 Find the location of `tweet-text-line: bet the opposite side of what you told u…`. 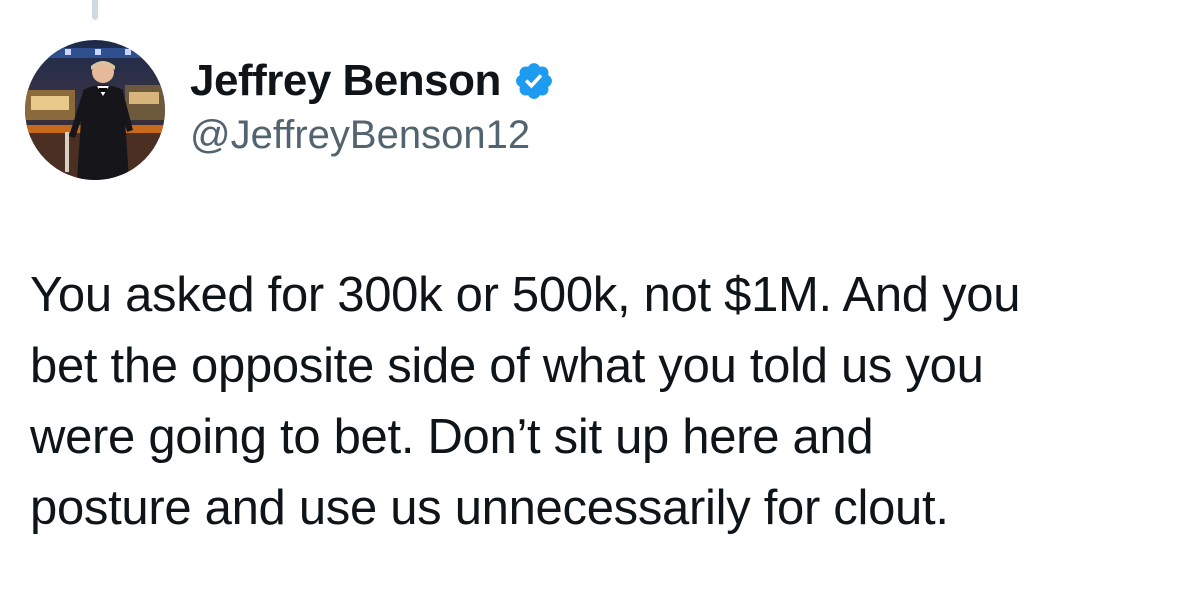

tweet-text-line: bet the opposite side of what you told u… is located at coordinates (507, 366).